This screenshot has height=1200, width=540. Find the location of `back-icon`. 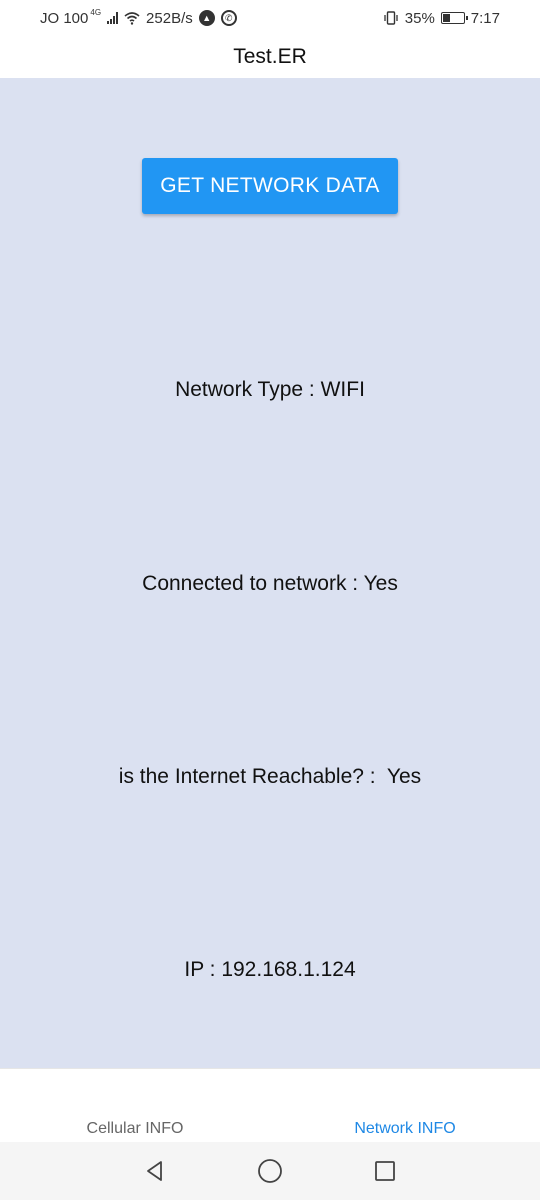

back-icon is located at coordinates (154, 1171).